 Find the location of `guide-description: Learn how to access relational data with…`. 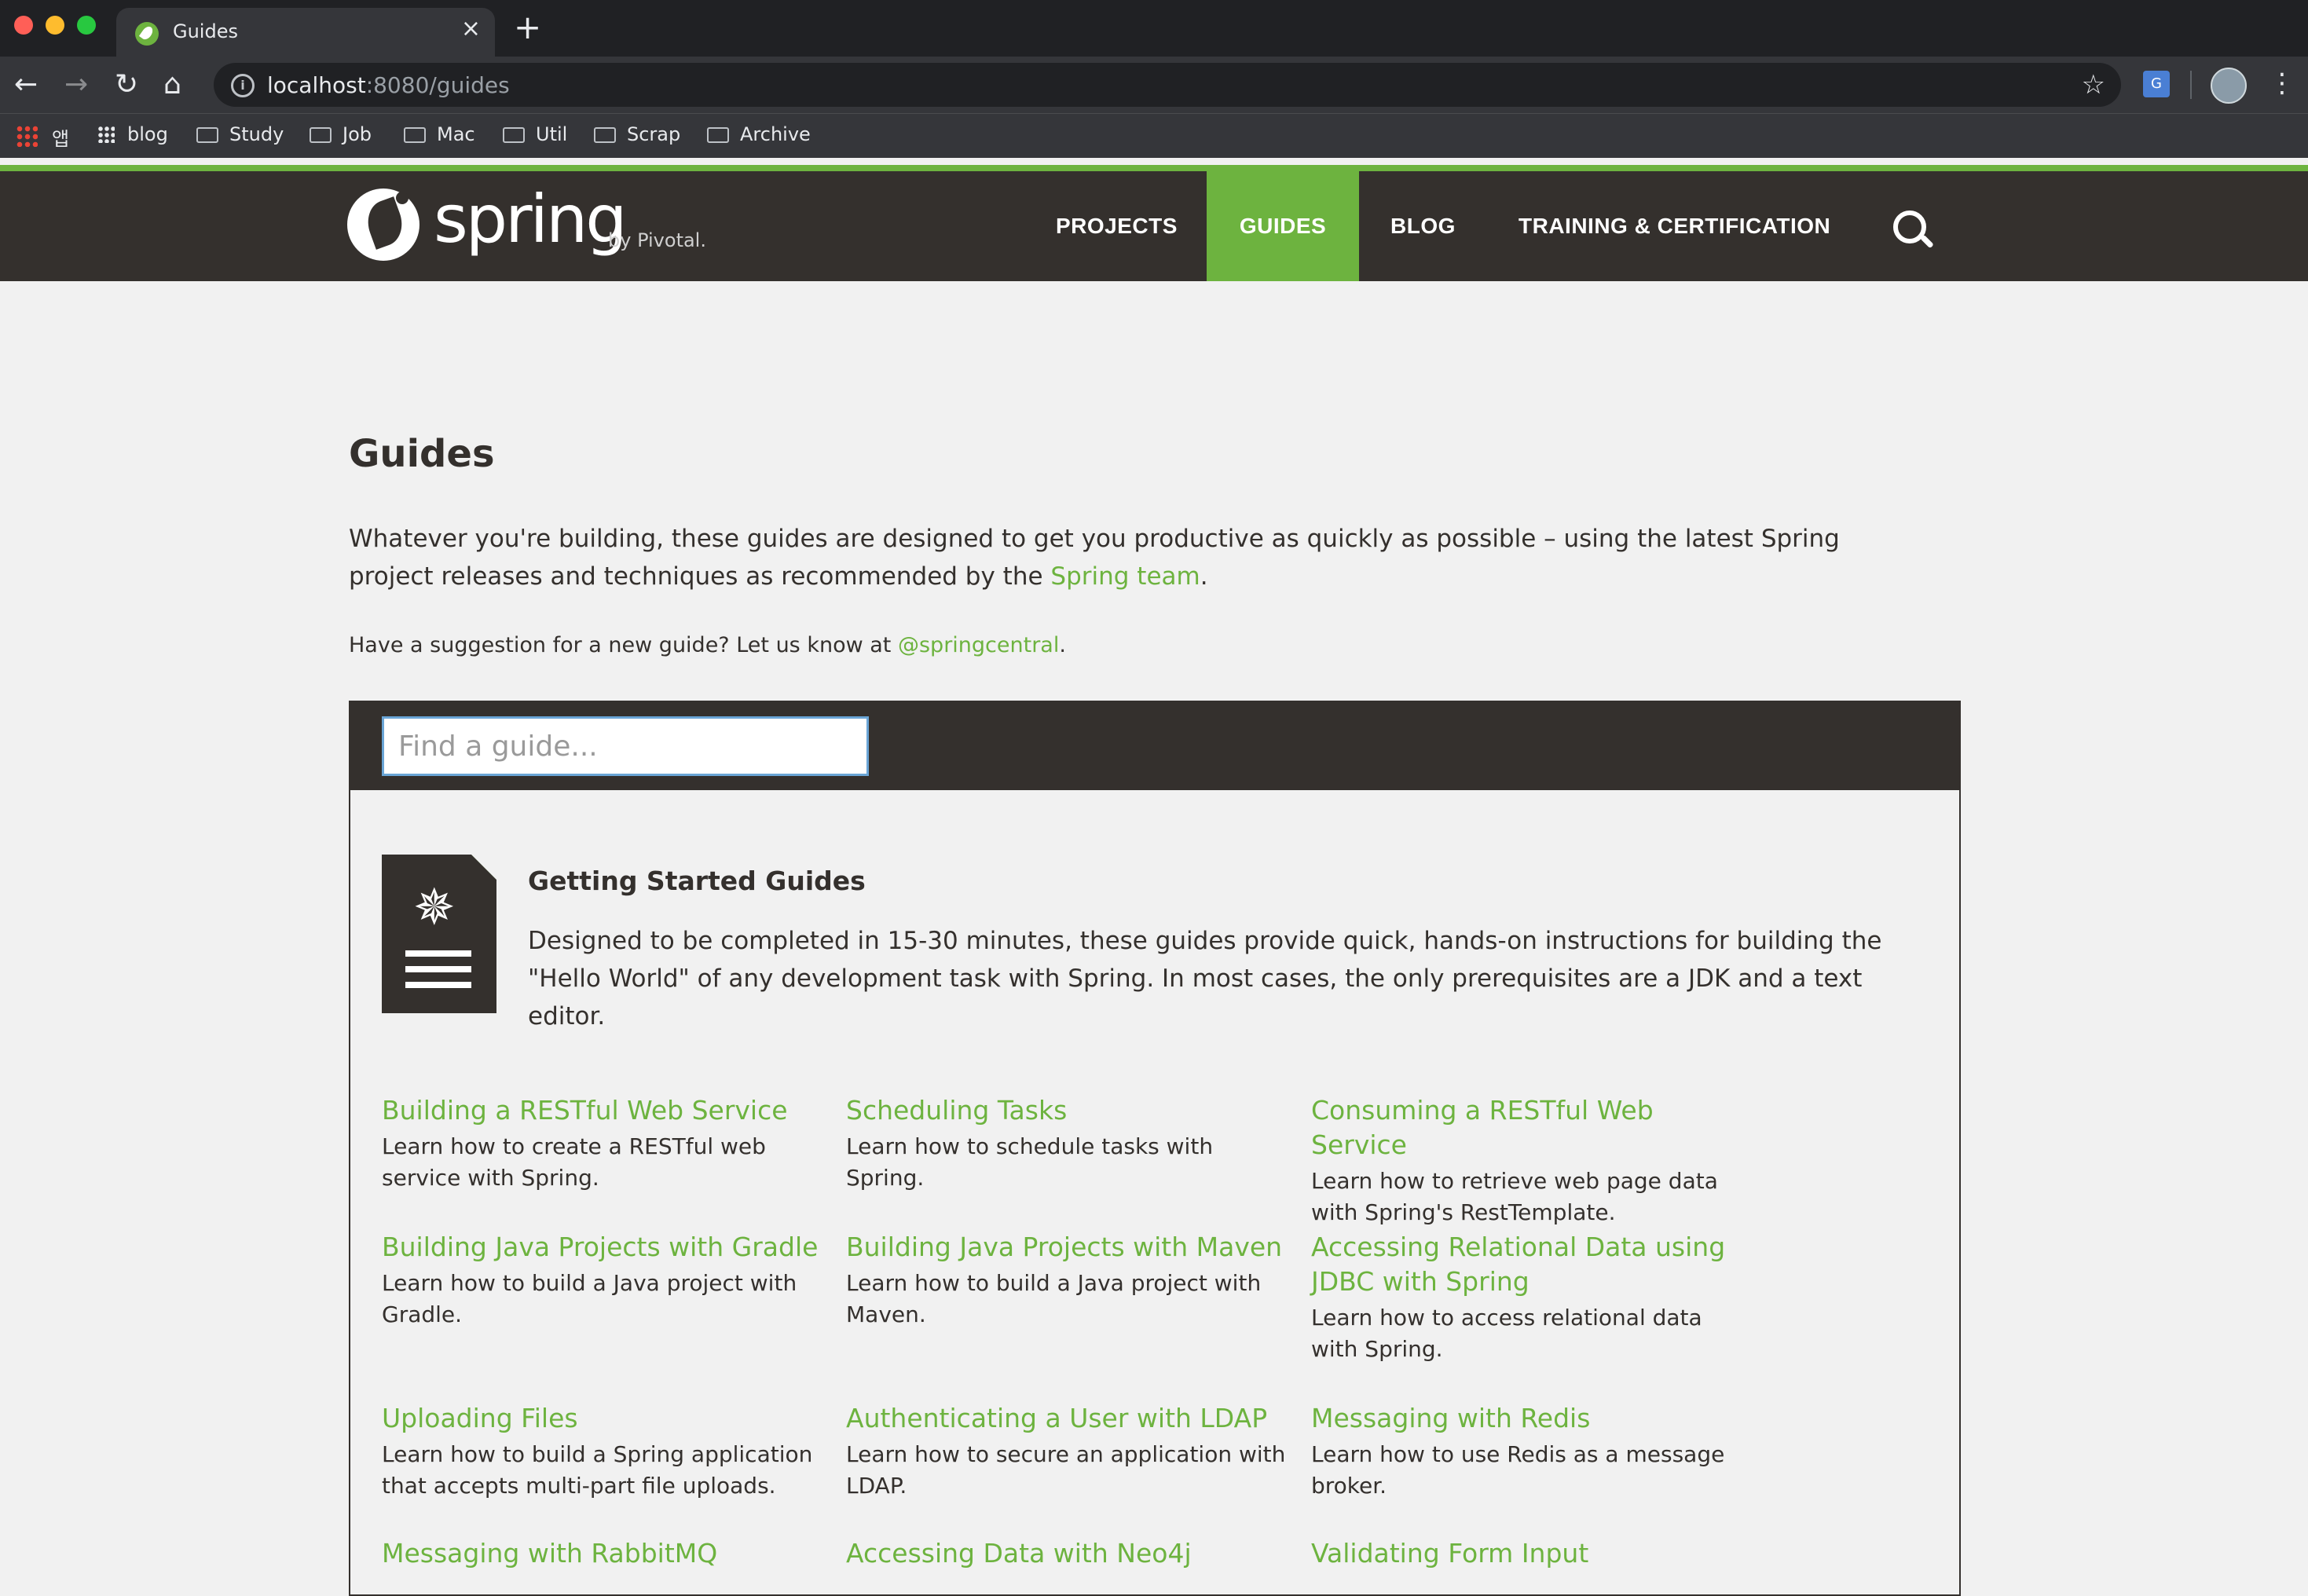

guide-description: Learn how to access relational data with… is located at coordinates (1506, 1333).